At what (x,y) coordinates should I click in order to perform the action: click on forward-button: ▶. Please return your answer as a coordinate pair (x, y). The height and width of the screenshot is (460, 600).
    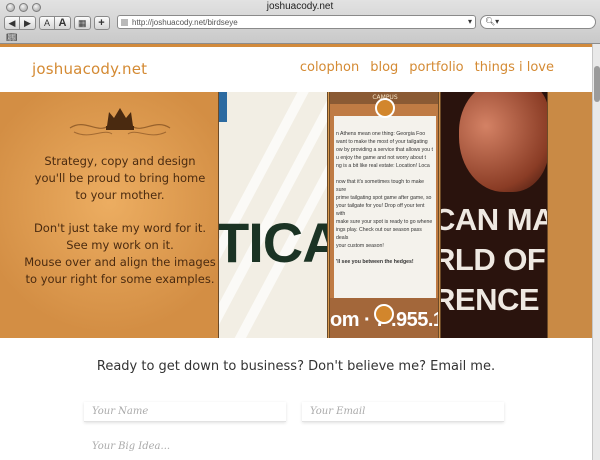
    Looking at the image, I should click on (28, 23).